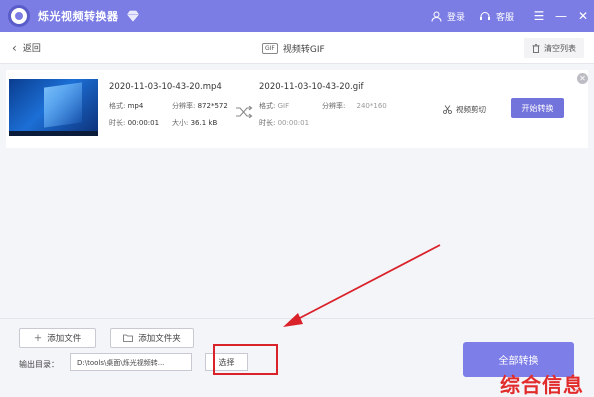 The width and height of the screenshot is (594, 397). I want to click on page-title: 视频转GIF, so click(303, 49).